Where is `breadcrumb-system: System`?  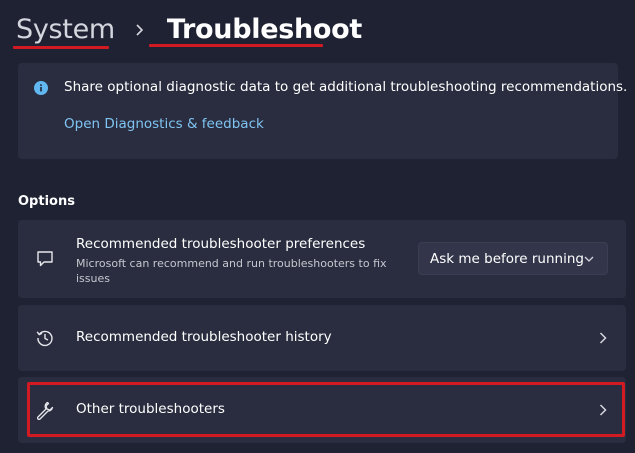
breadcrumb-system: System is located at coordinates (65, 30).